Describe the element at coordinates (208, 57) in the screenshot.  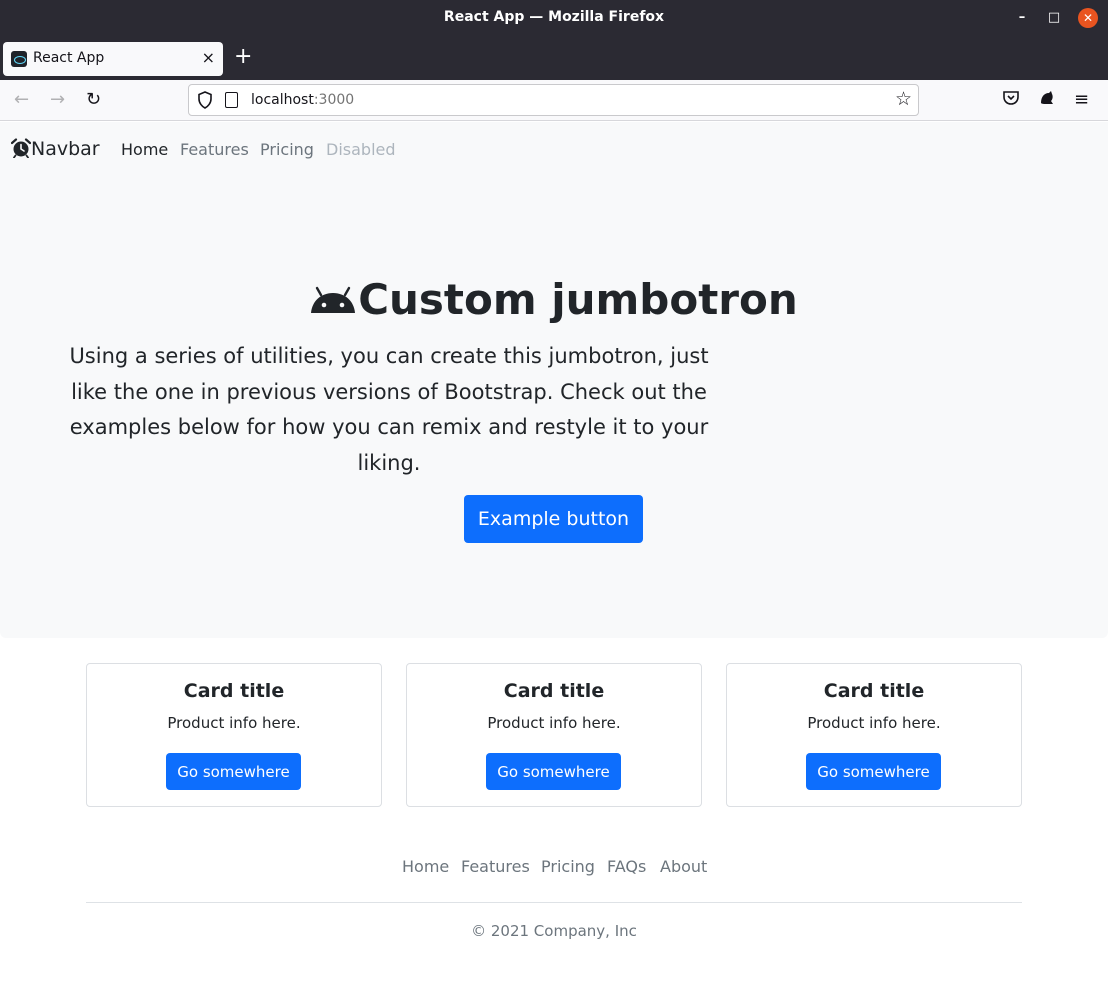
I see `tab-close-icon: ×` at that location.